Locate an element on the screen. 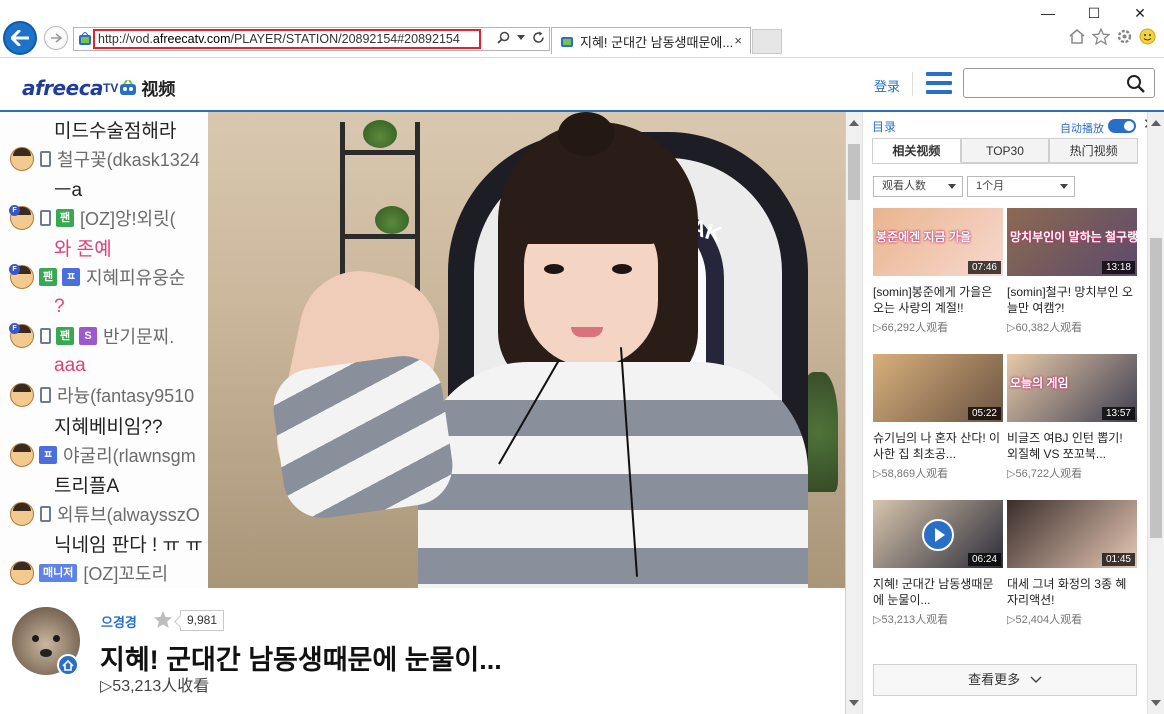 This screenshot has width=1164, height=714. chat-nickname: 라늉(fantasy9510 is located at coordinates (125, 395).